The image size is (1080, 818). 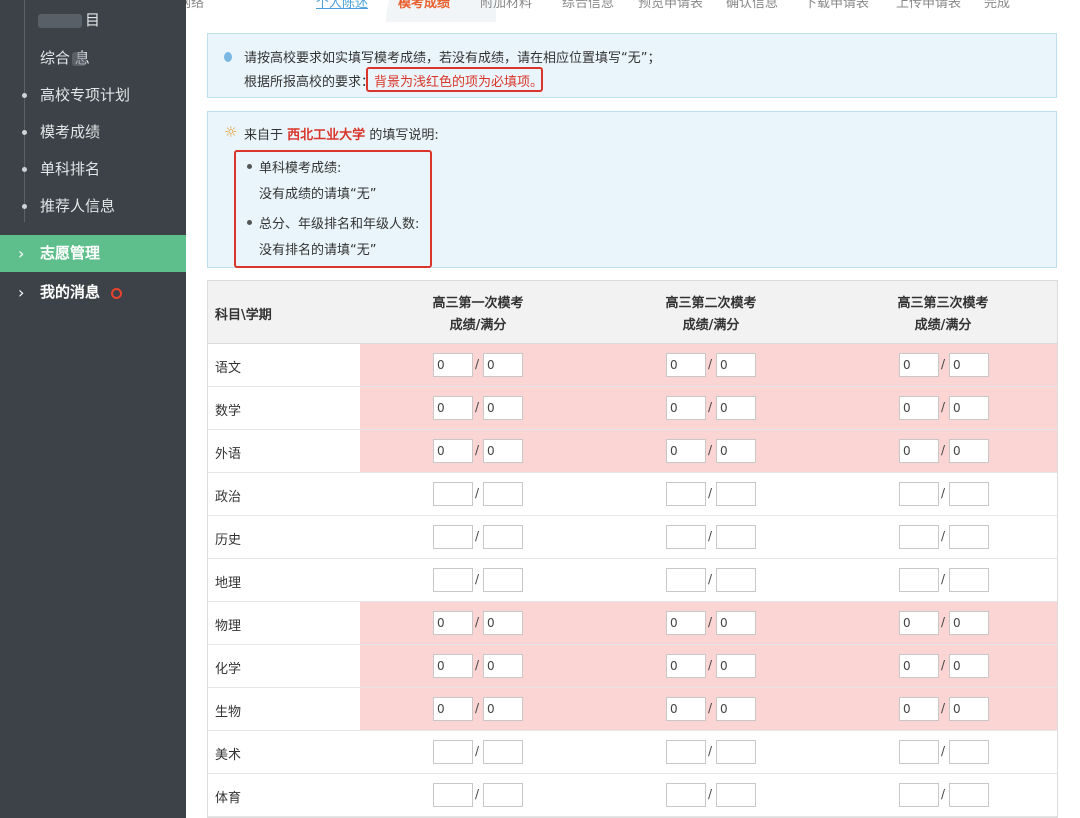 What do you see at coordinates (424, 5) in the screenshot?
I see `tab-mock-scores: 模考成绩` at bounding box center [424, 5].